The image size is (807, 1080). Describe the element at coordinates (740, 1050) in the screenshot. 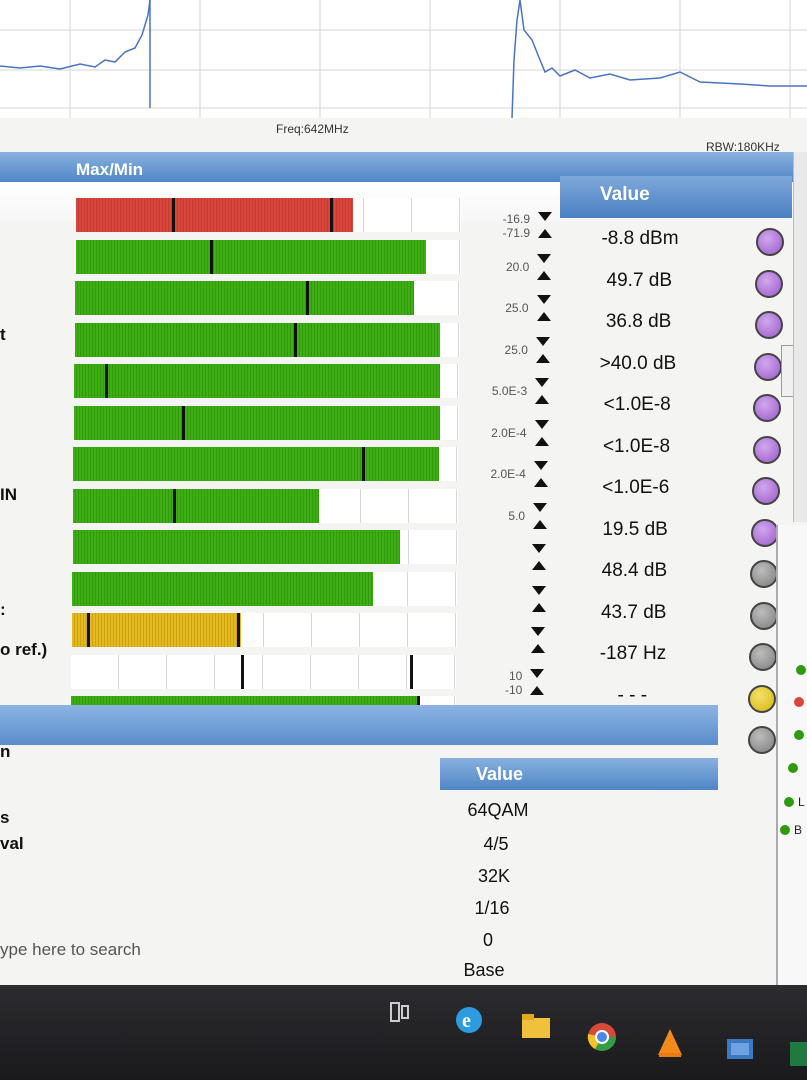

I see `app-icon` at that location.